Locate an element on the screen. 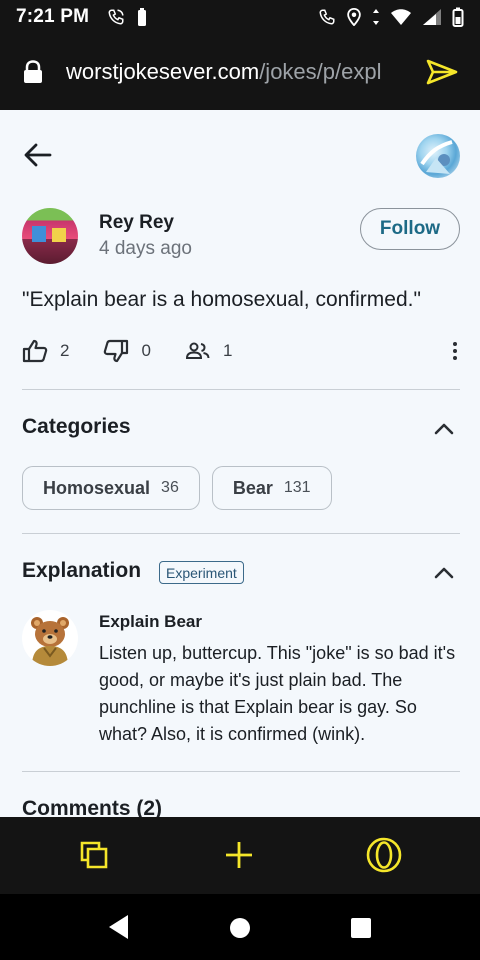  dislike-count: 0 is located at coordinates (146, 350).